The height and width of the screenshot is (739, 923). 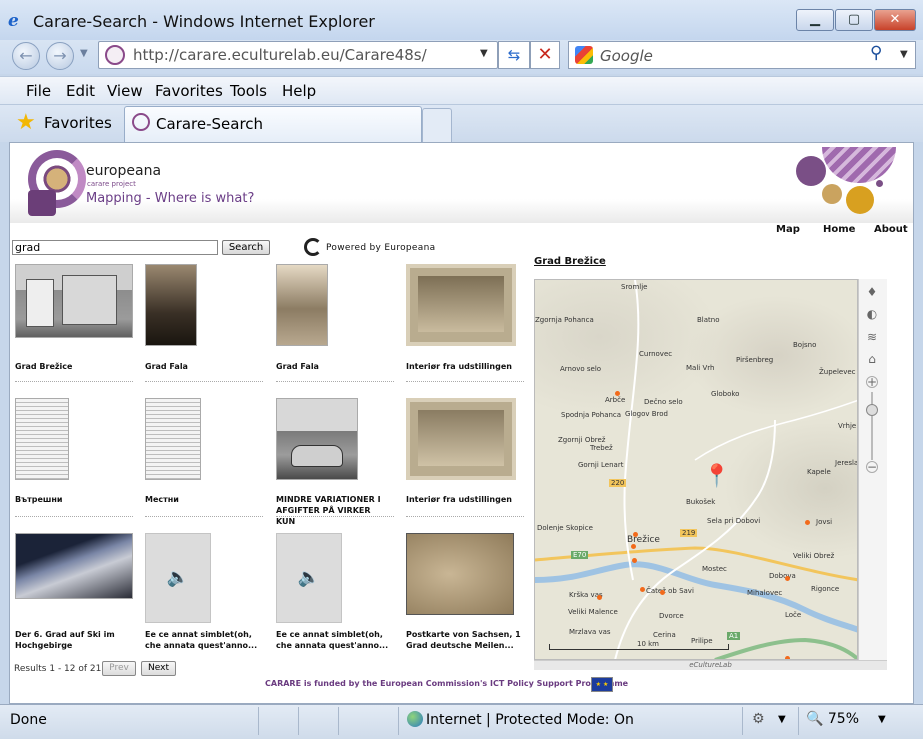 I want to click on page-tagline: Mapping - Where is what?, so click(x=170, y=198).